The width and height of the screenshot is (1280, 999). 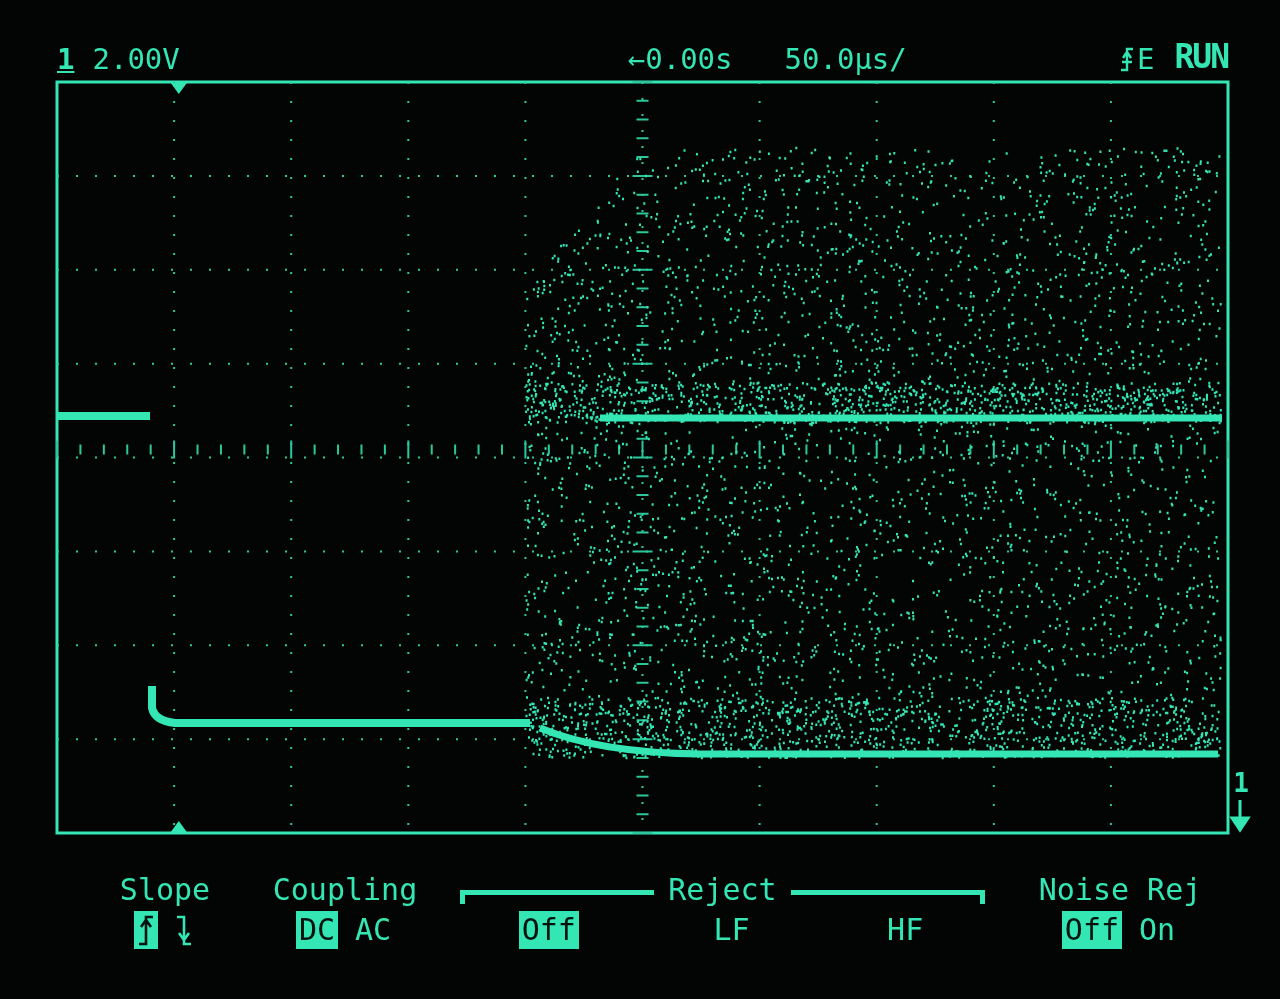 I want to click on rising-edge-option, so click(x=146, y=930).